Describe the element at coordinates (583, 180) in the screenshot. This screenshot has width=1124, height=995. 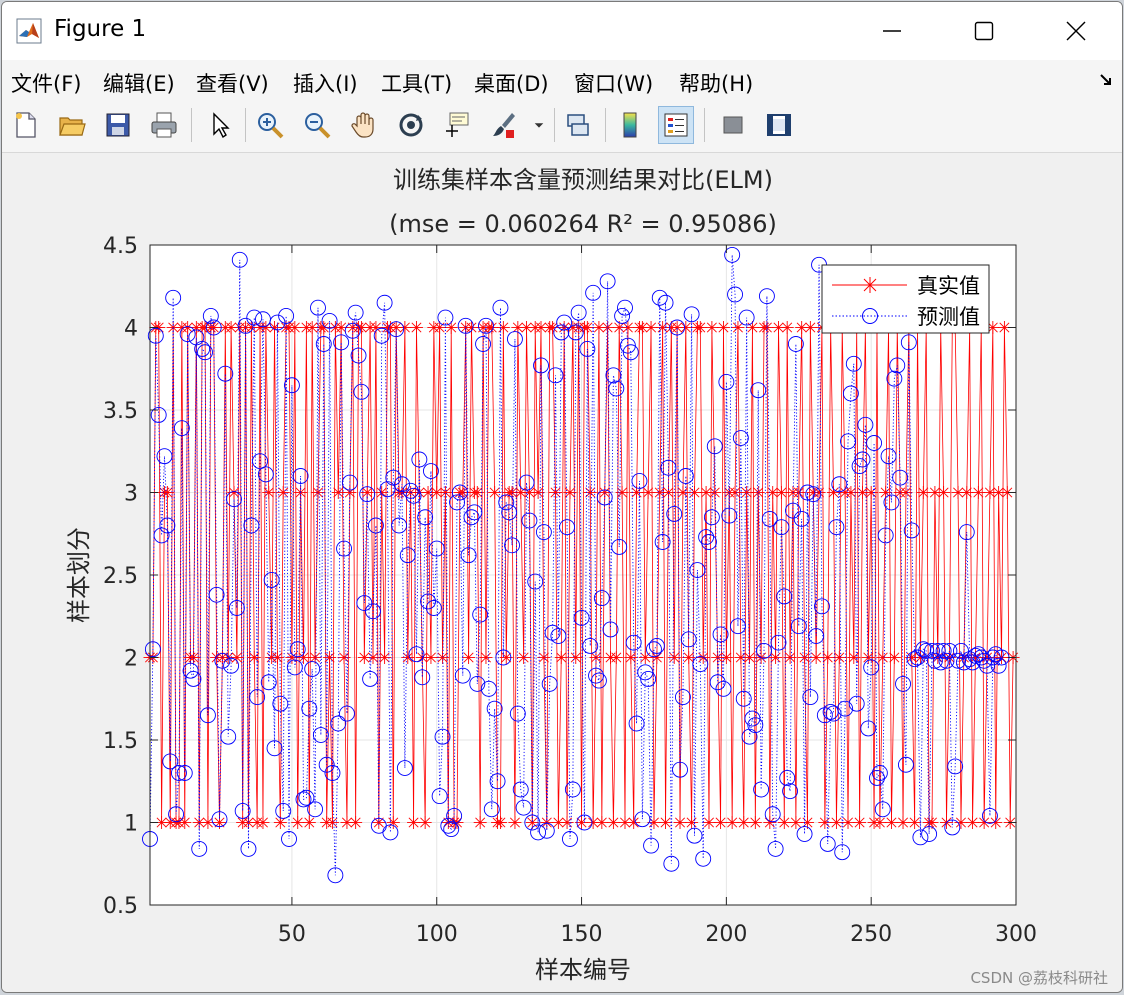
I see `chart-title: 训练集样本含量预测结果对比(ELM)` at that location.